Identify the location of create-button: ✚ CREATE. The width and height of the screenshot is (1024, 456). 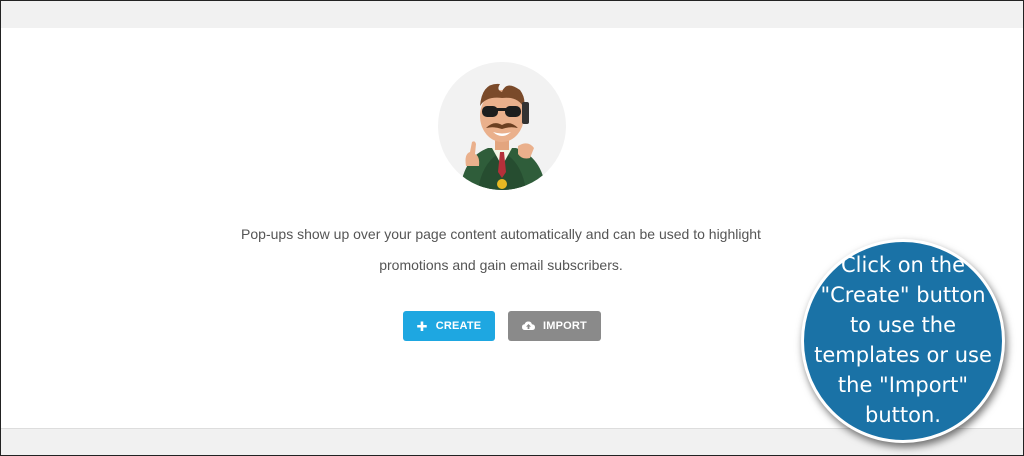
(449, 326).